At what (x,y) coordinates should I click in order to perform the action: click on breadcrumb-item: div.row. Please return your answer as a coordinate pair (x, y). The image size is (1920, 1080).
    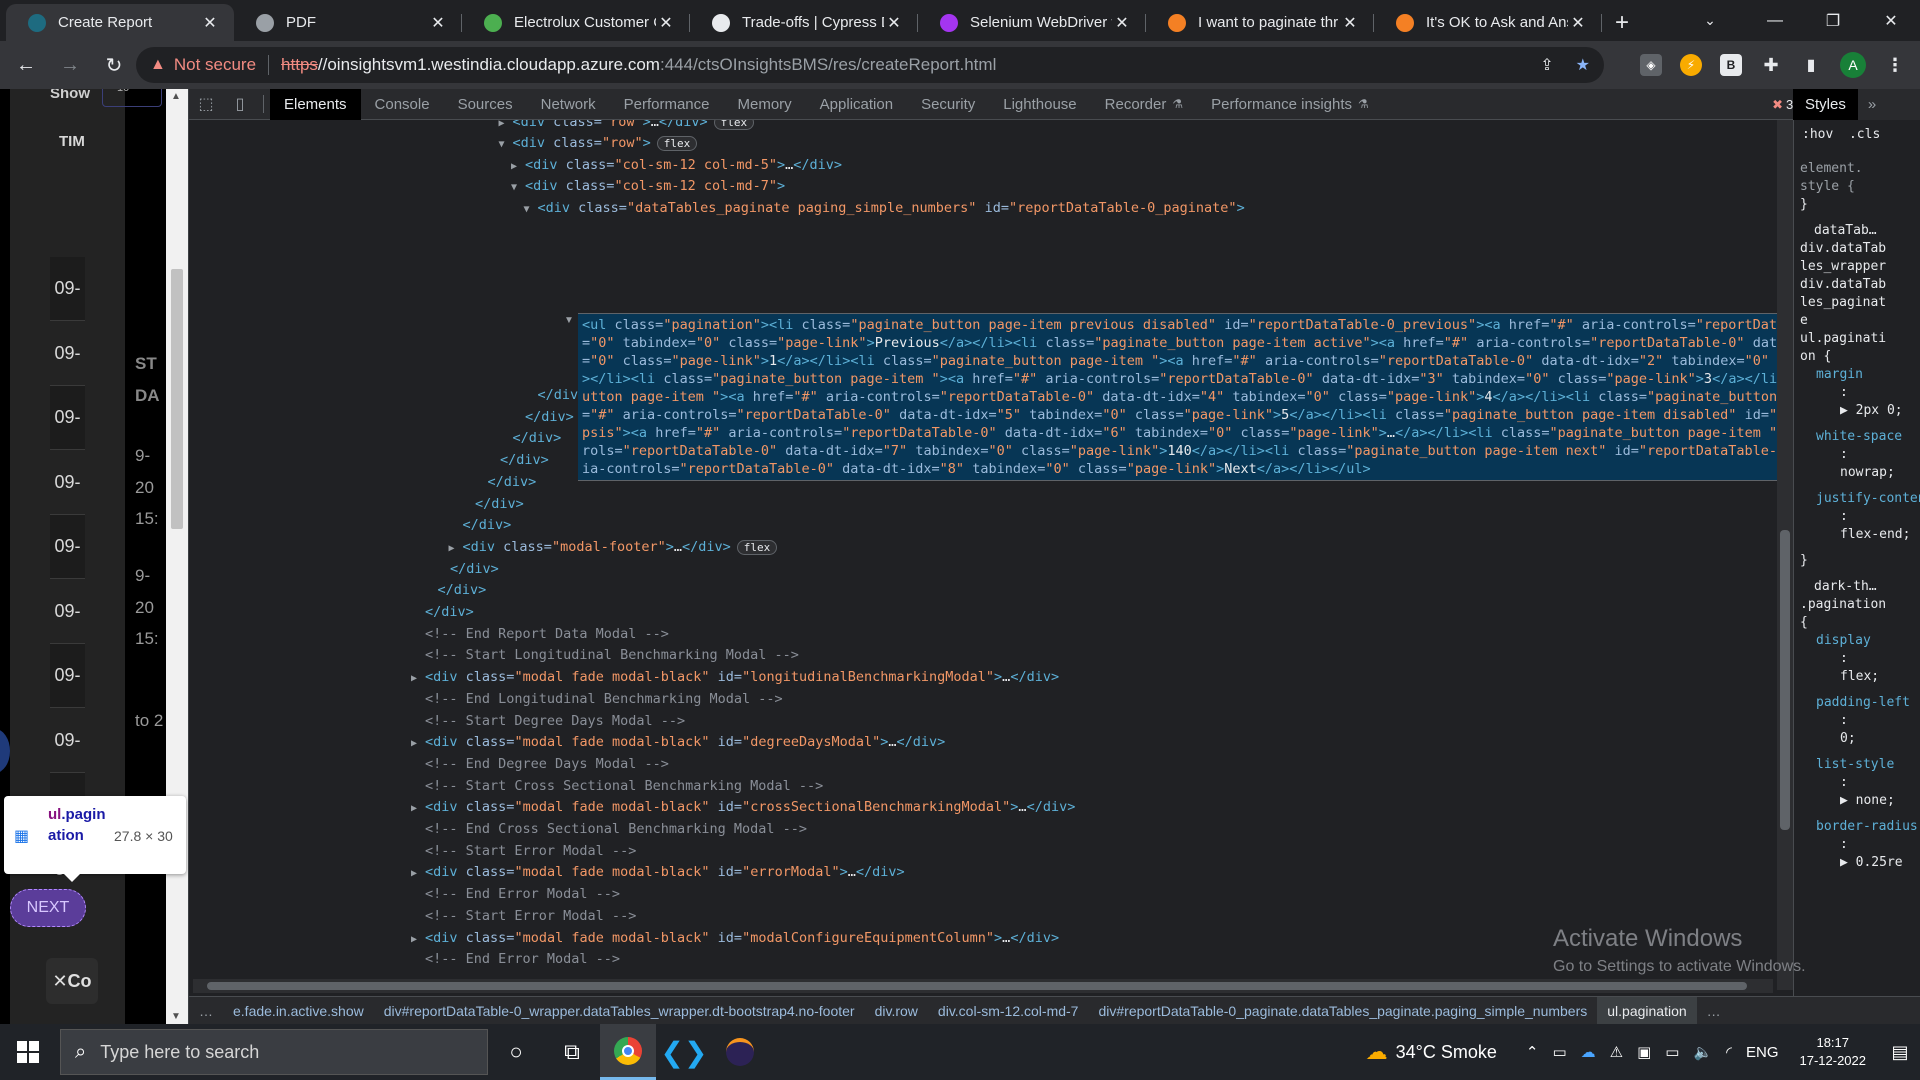
    Looking at the image, I should click on (896, 1011).